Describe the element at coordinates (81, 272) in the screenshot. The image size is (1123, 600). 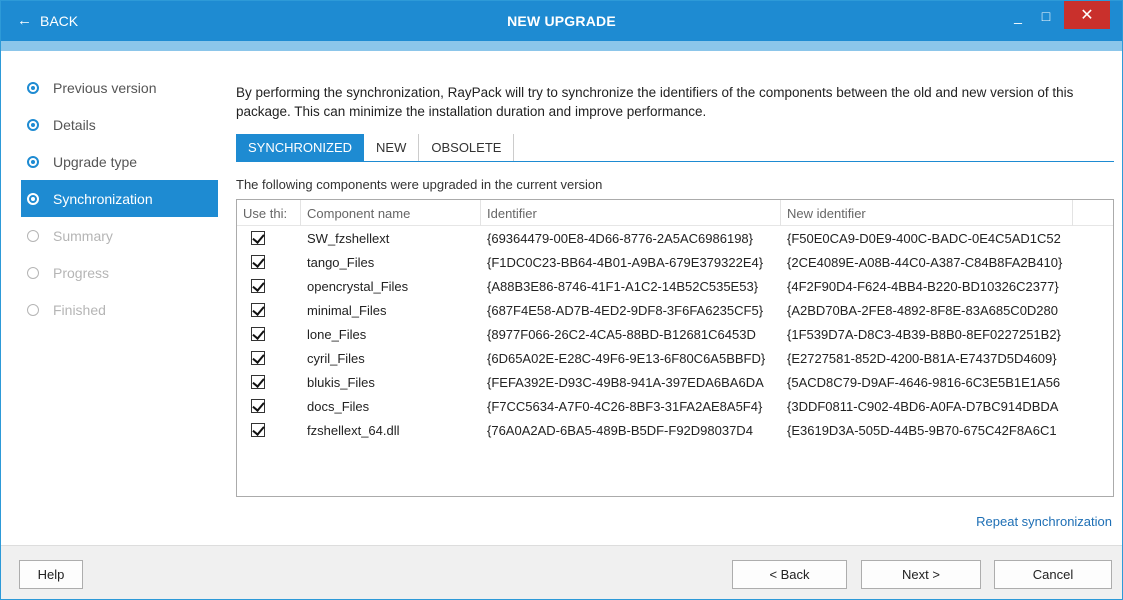
I see `step-label: Progress` at that location.